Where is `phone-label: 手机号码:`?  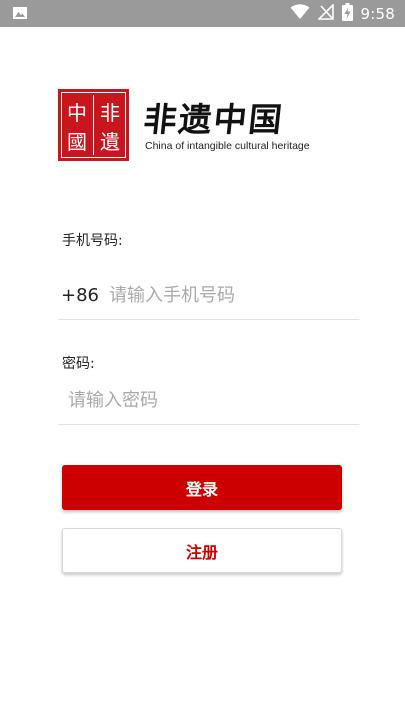
phone-label: 手机号码: is located at coordinates (92, 241).